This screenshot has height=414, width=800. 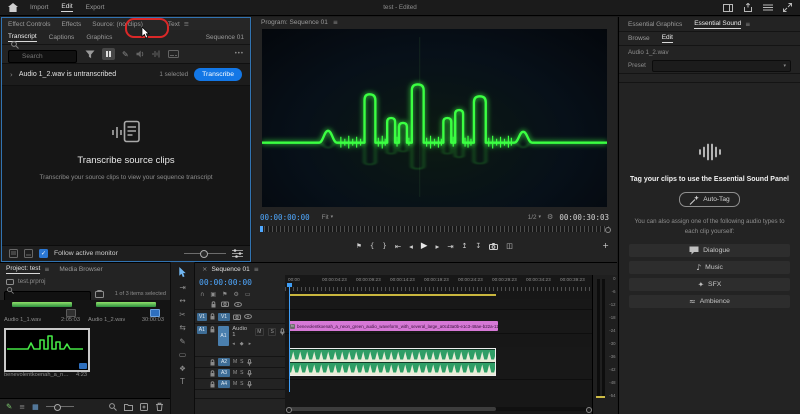 What do you see at coordinates (534, 217) in the screenshot?
I see `playback-resolution-dropdown: 1/2 ▾` at bounding box center [534, 217].